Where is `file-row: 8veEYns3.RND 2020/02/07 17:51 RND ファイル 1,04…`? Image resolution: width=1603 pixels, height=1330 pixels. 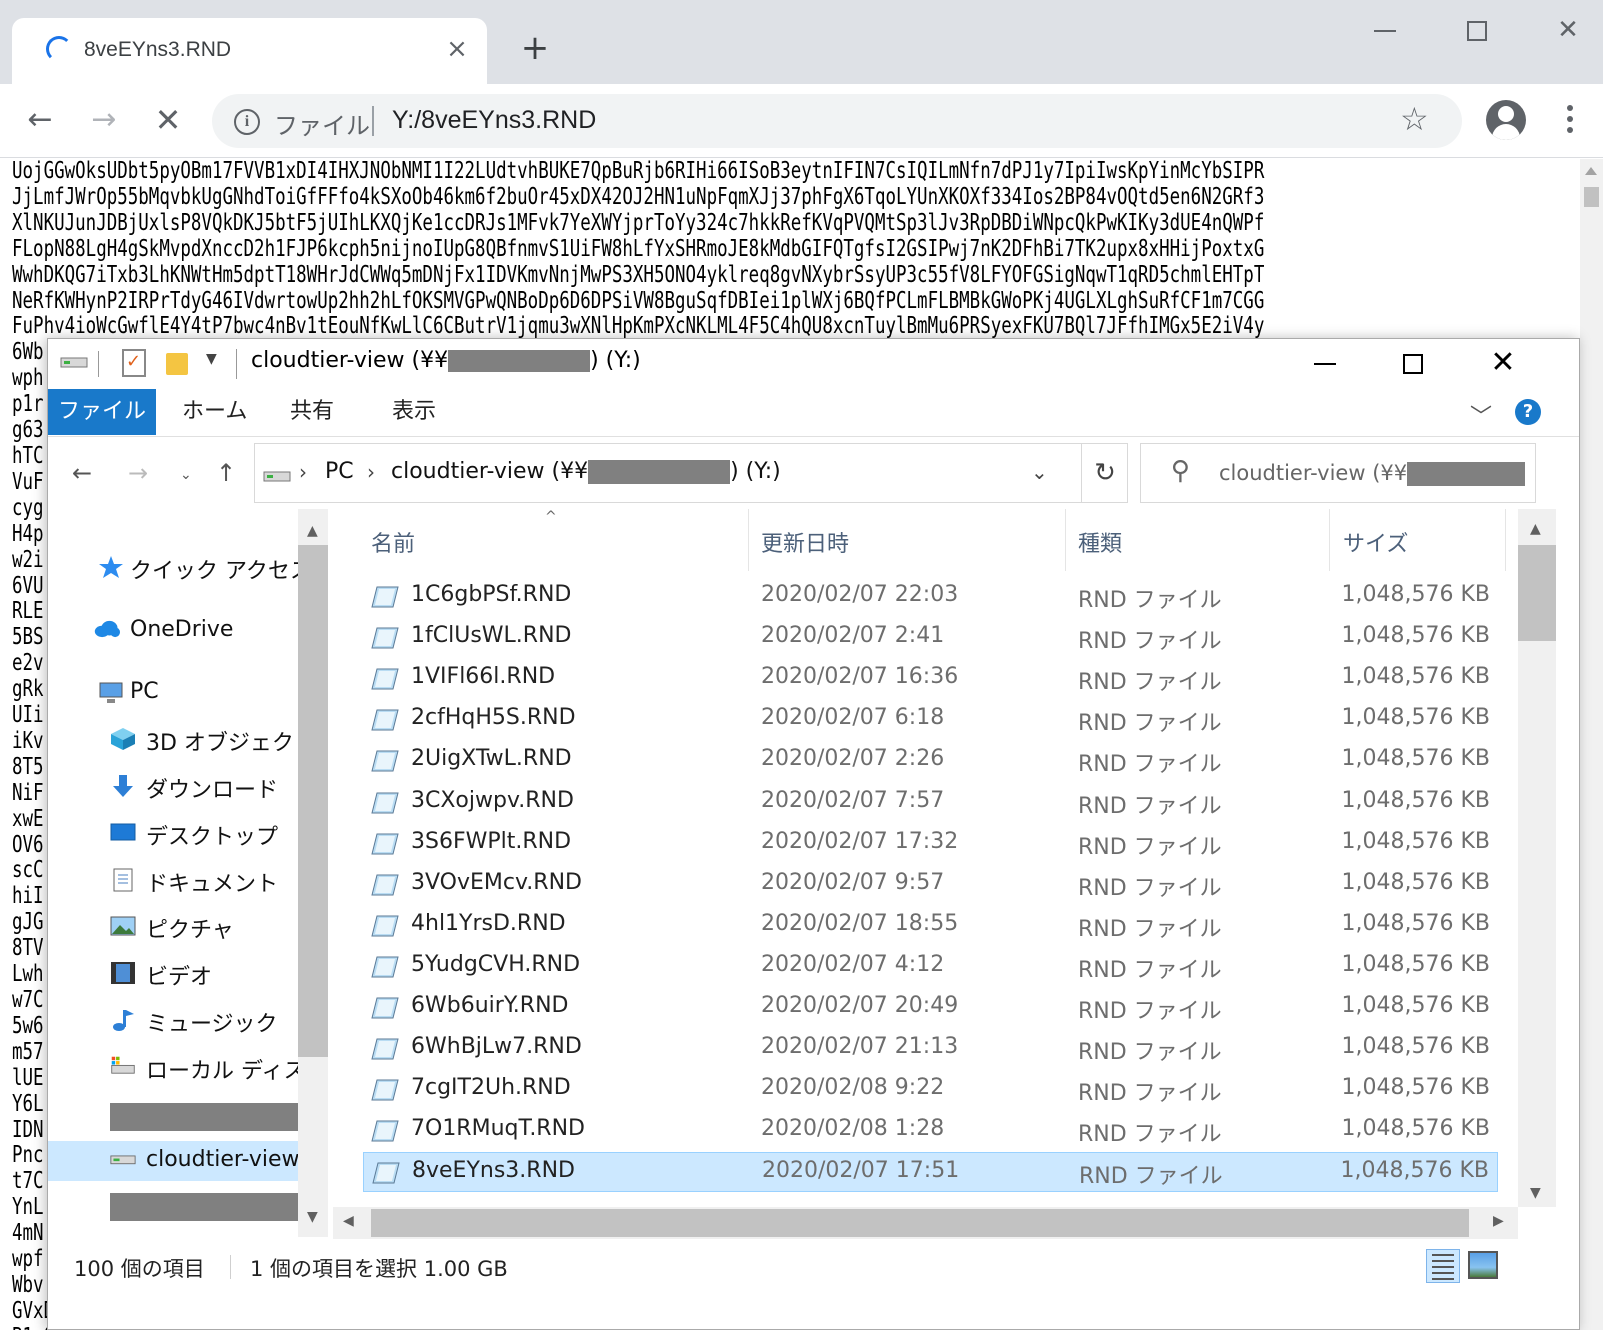
file-row: 8veEYns3.RND 2020/02/07 17:51 RND ファイル 1,04… is located at coordinates (930, 1172).